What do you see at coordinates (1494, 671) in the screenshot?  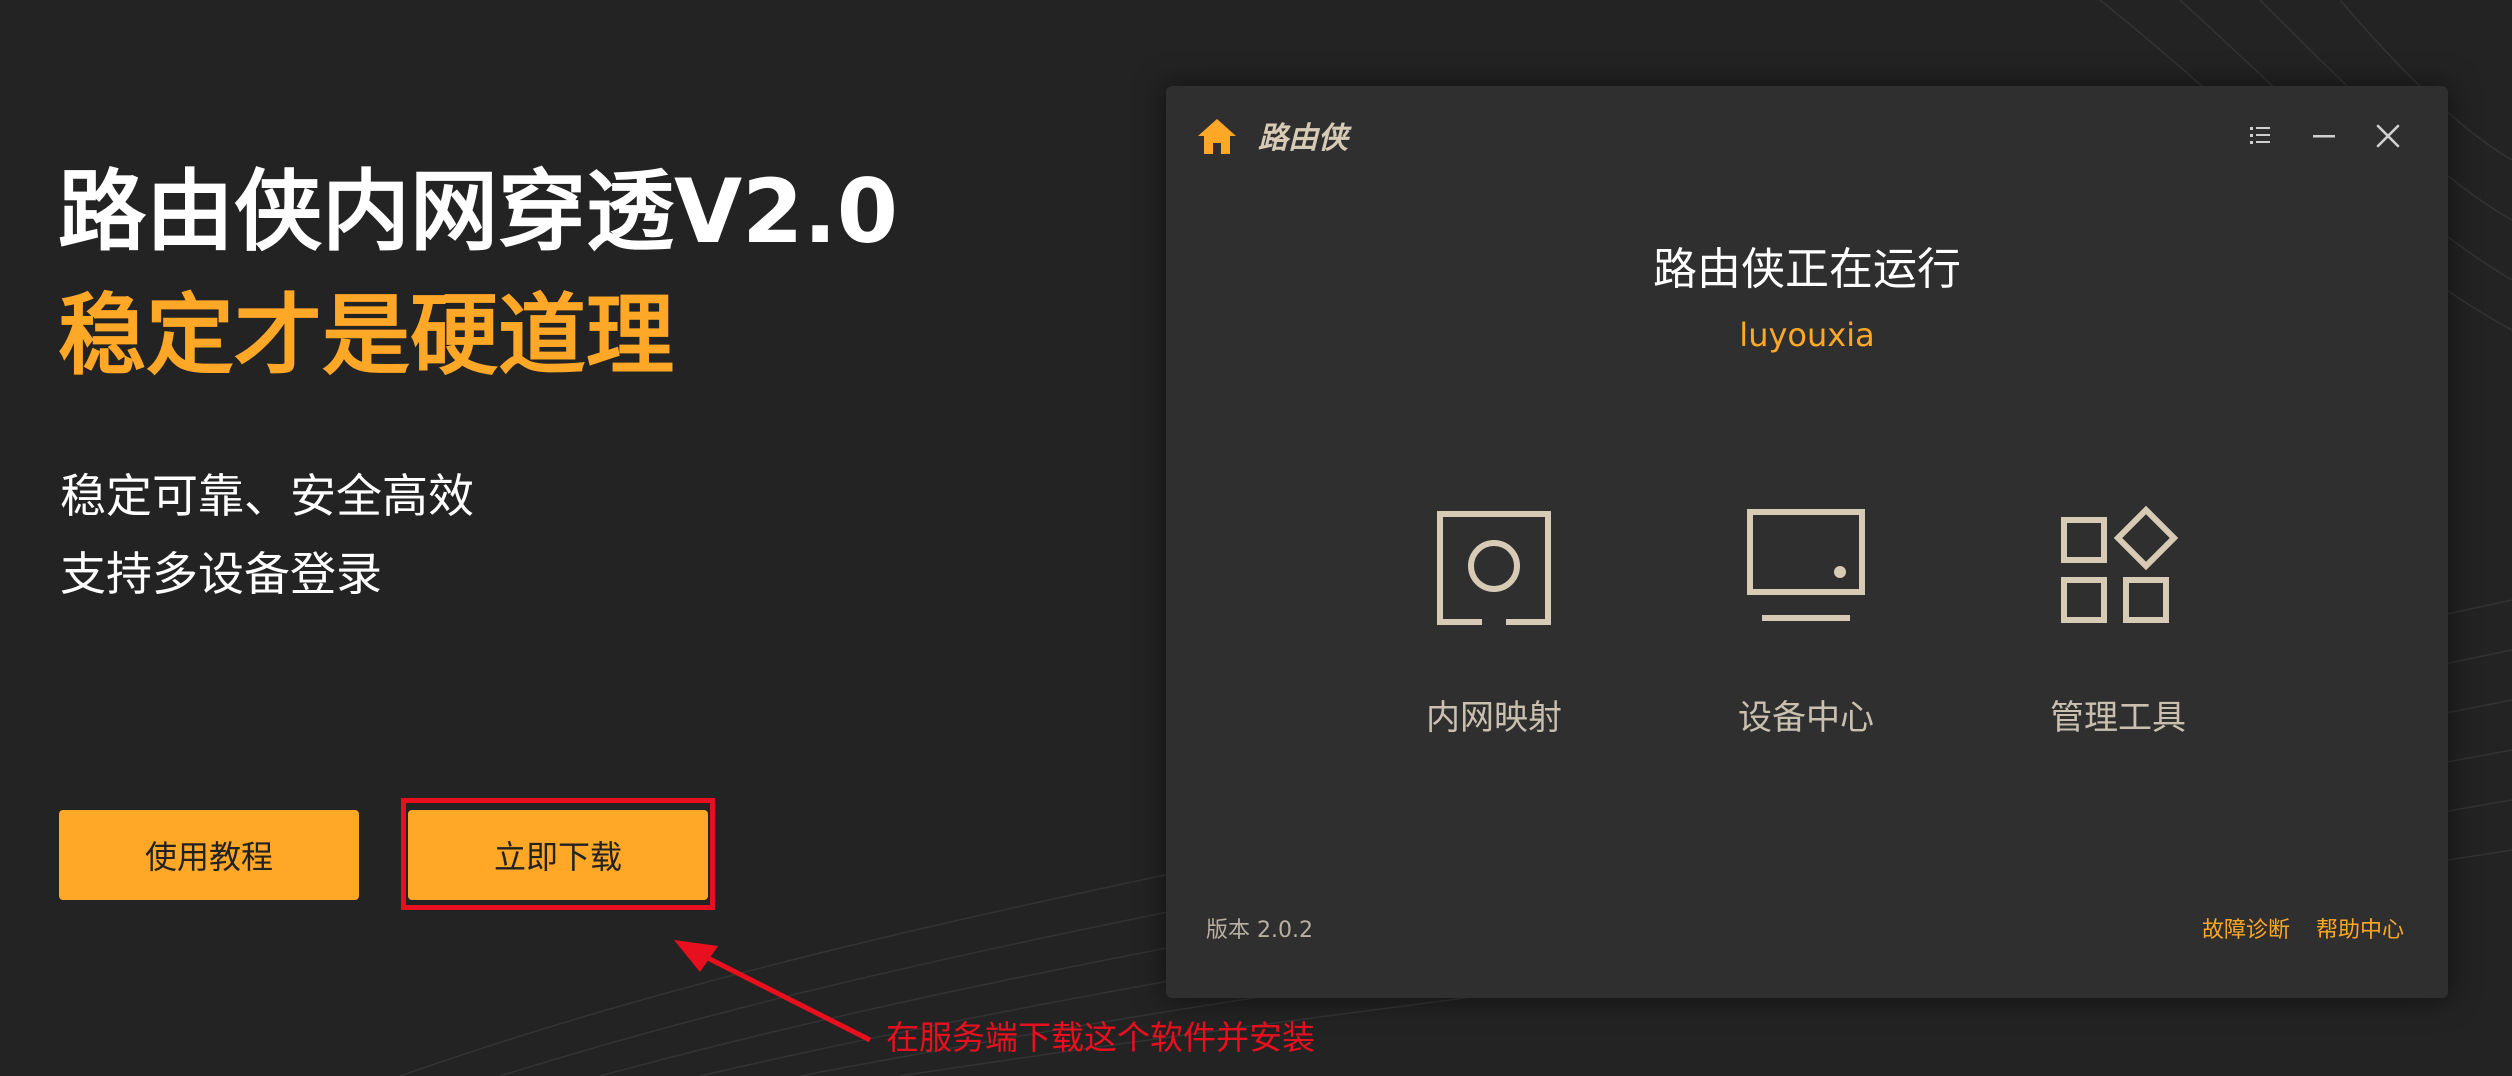 I see `feature-port-mapping: 内网映射` at bounding box center [1494, 671].